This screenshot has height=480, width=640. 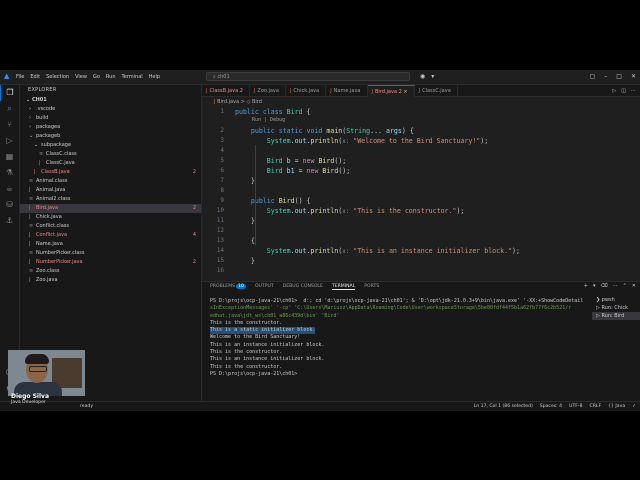 I want to click on menu-go: Go, so click(x=96, y=77).